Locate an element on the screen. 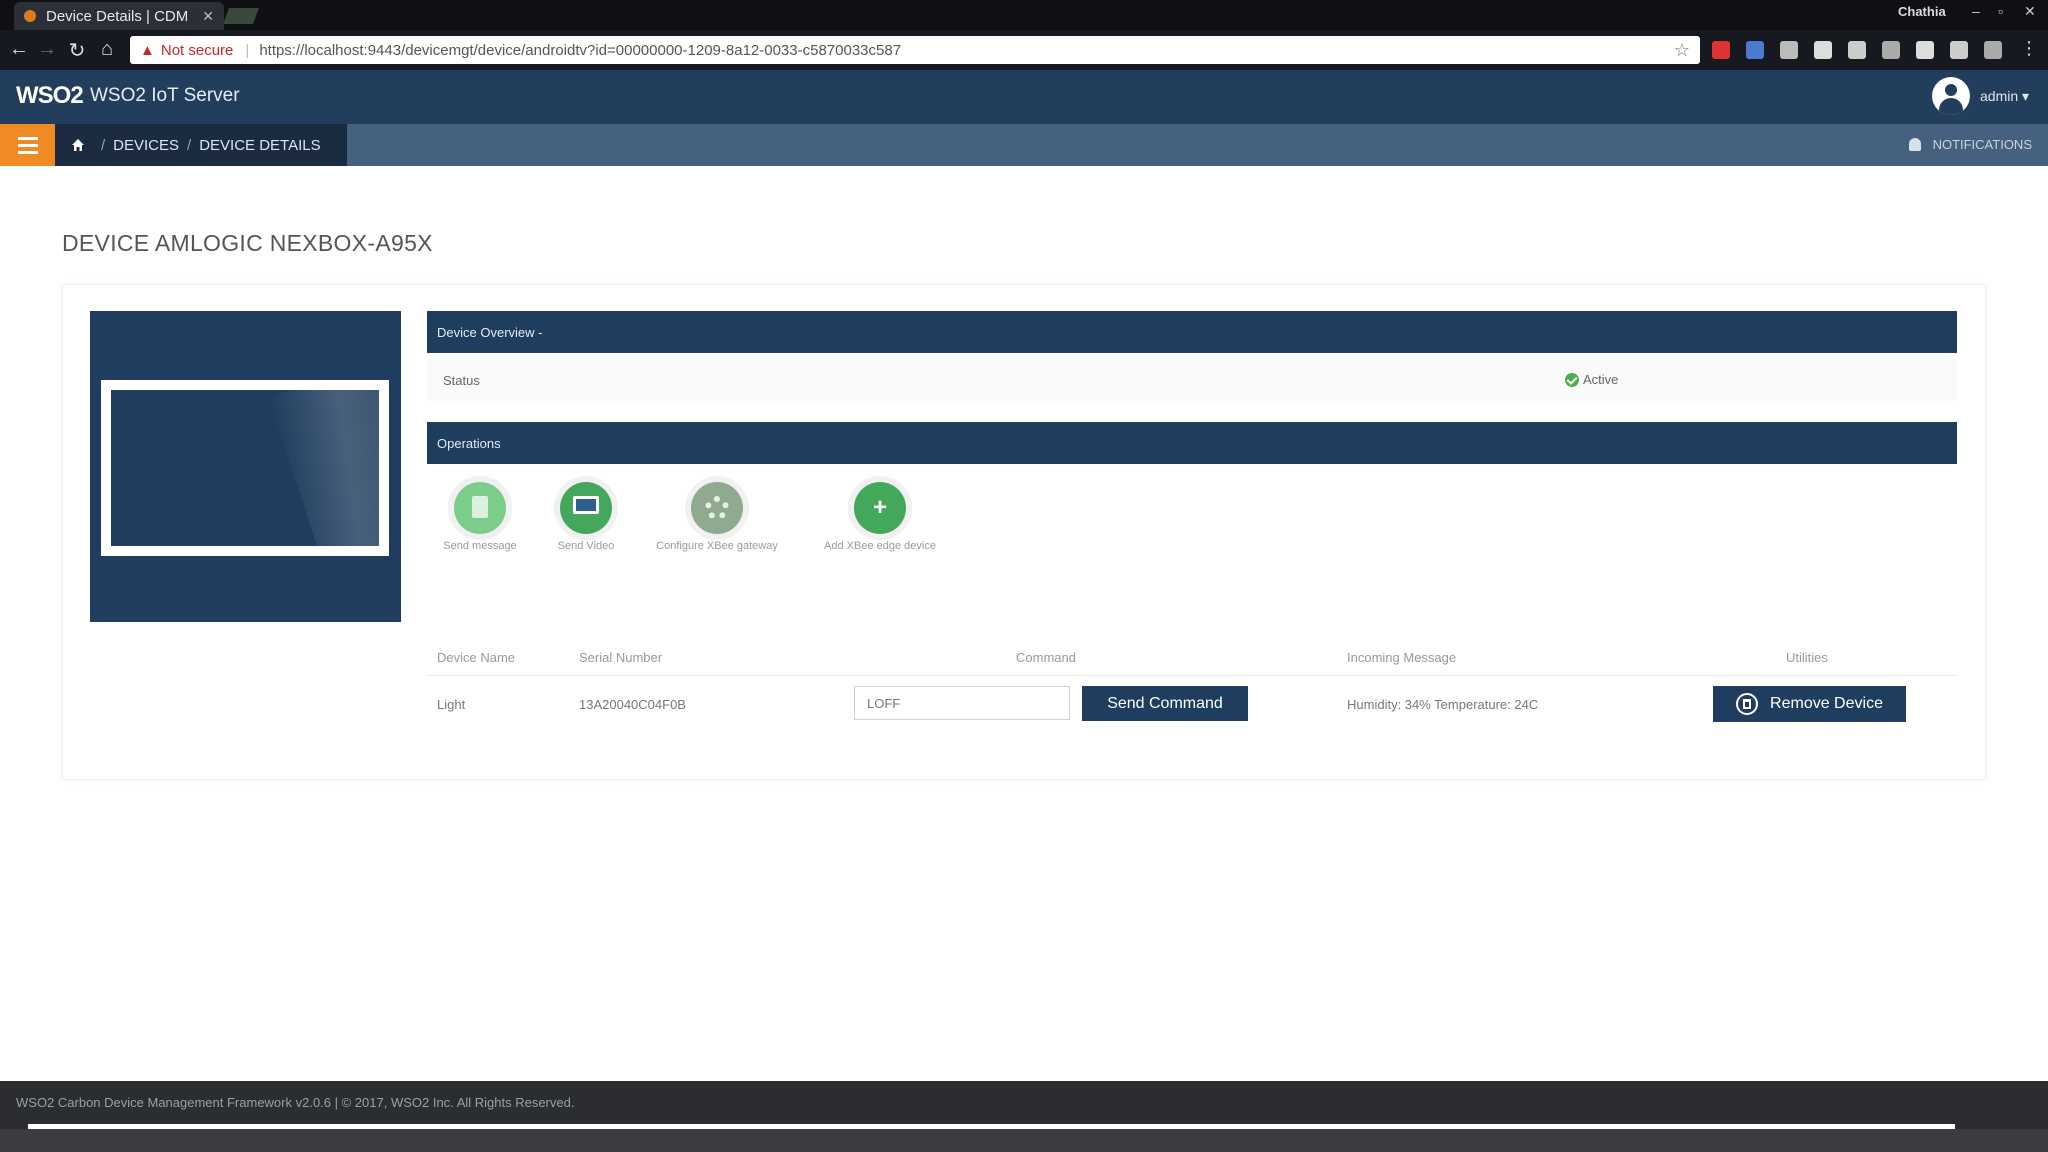 The height and width of the screenshot is (1152, 2048). bookmark-star-icon: ☆ is located at coordinates (1682, 50).